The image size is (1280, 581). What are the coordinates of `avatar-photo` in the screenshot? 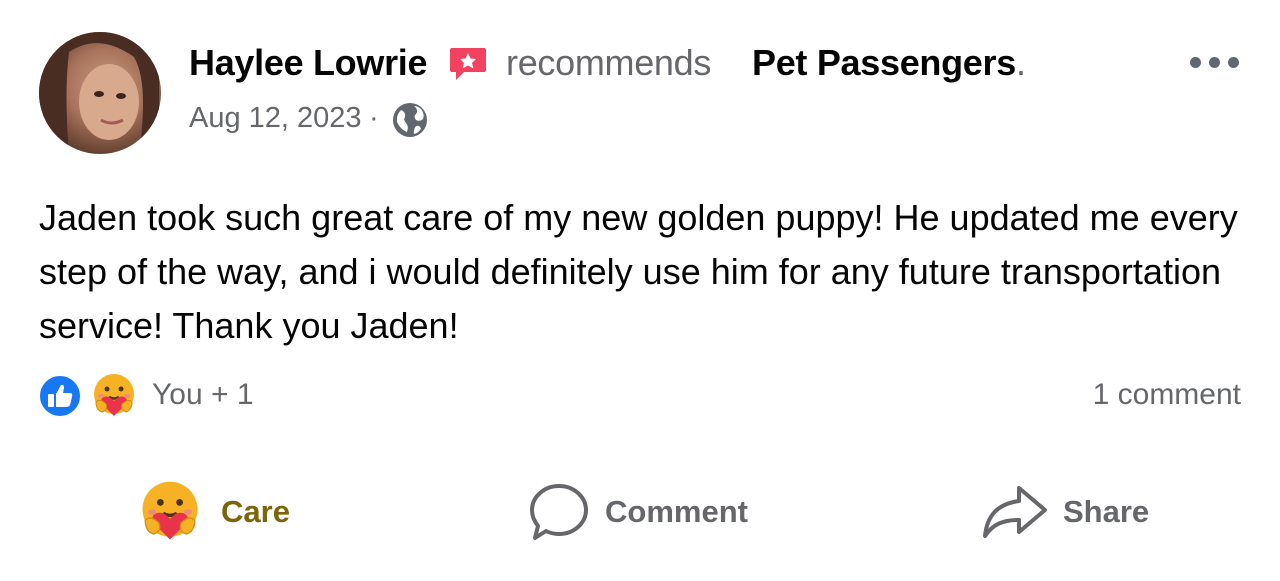 It's located at (99, 93).